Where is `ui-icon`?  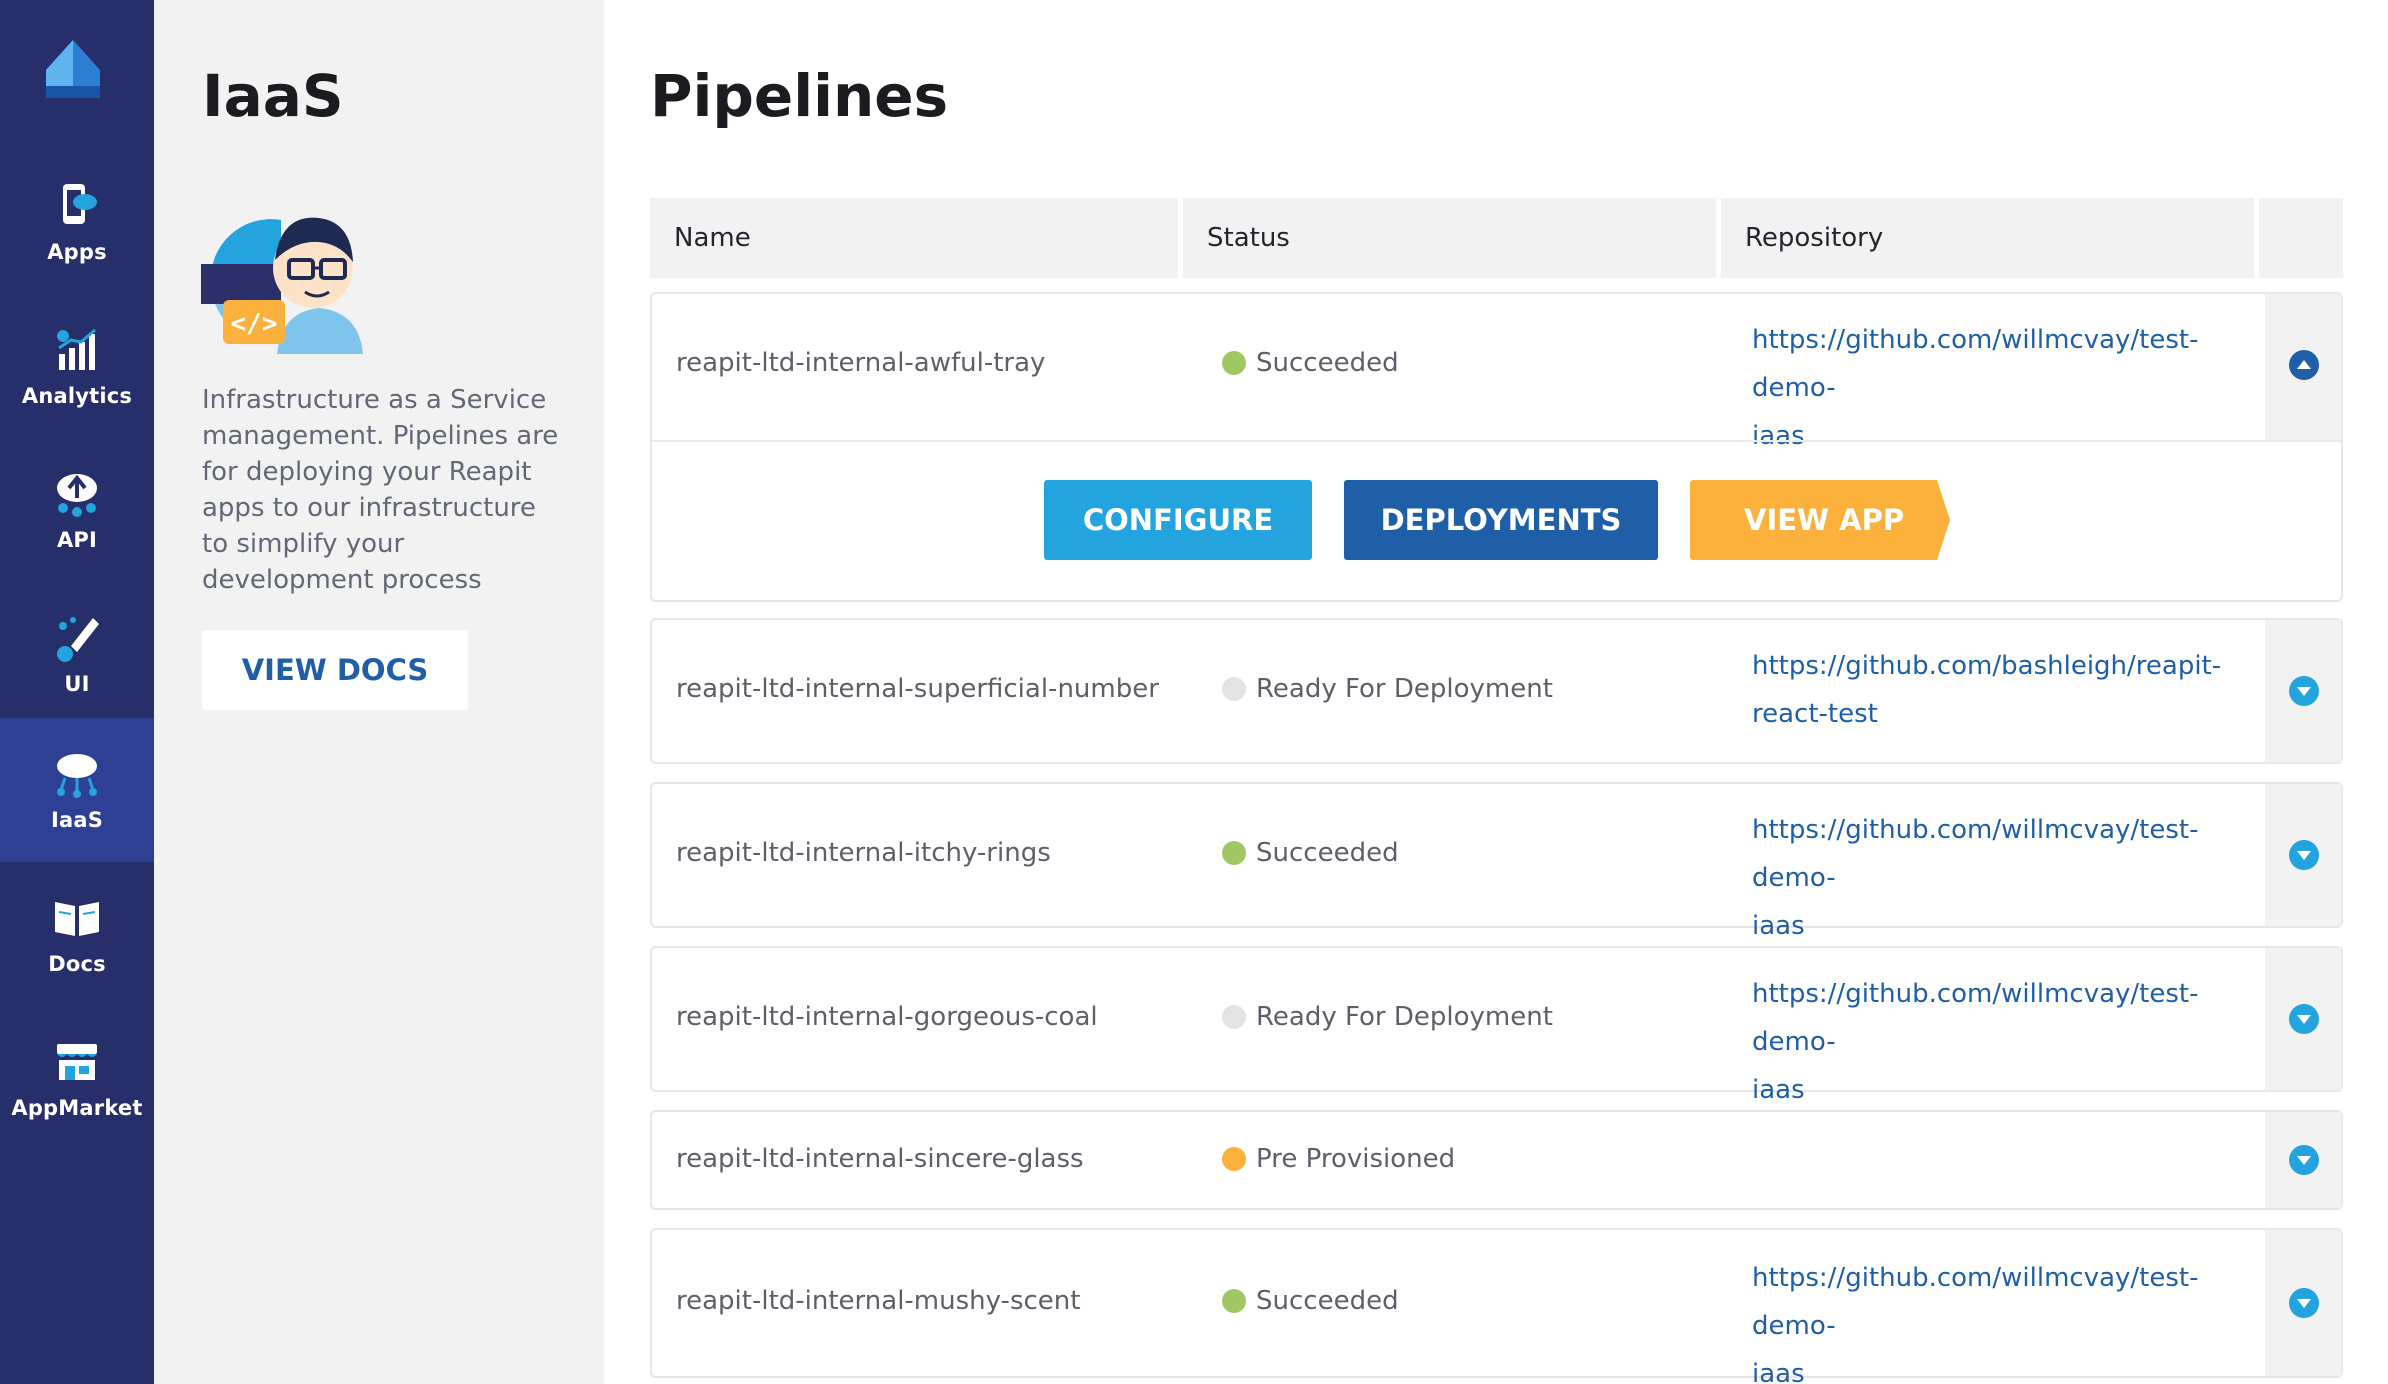
ui-icon is located at coordinates (78, 639).